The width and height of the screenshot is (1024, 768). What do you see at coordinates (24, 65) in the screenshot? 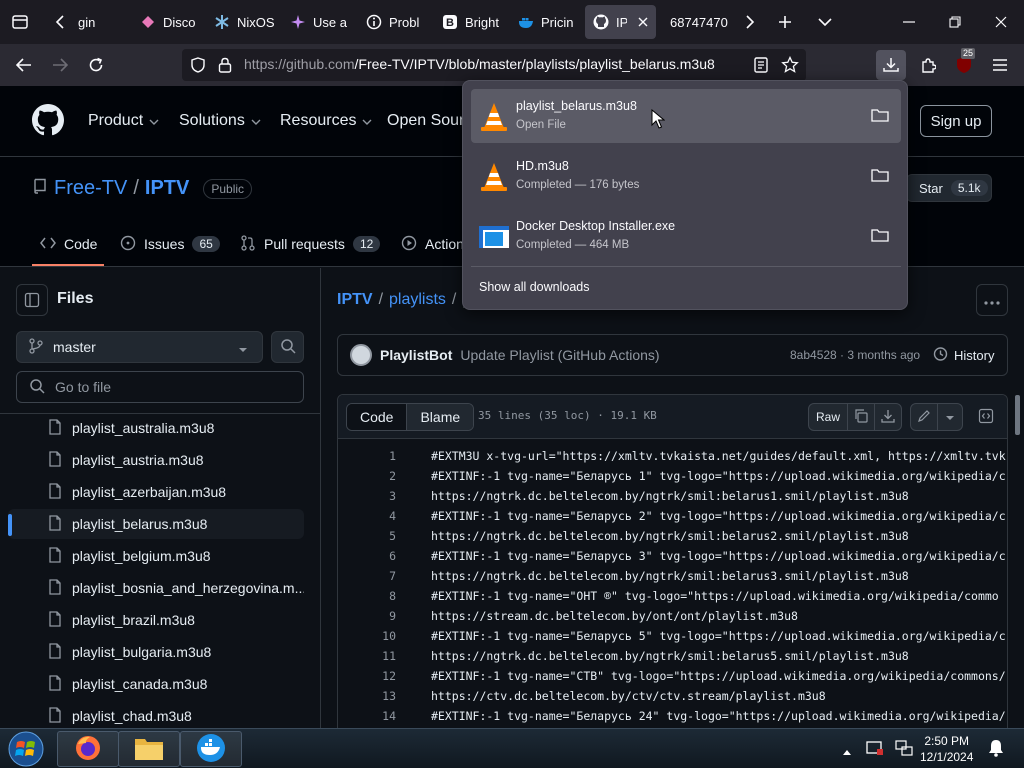
I see `back-arrow-icon` at bounding box center [24, 65].